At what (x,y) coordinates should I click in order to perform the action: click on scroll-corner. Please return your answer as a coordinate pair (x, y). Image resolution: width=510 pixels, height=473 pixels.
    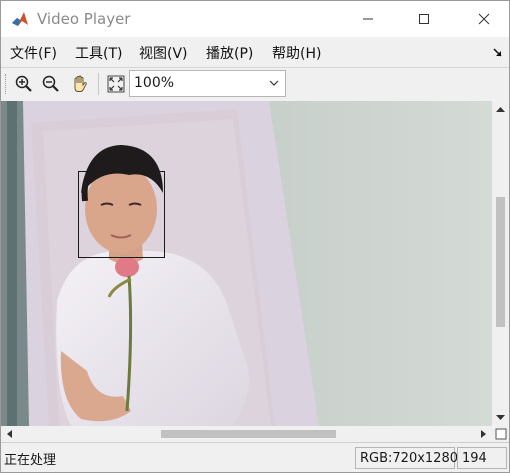
    Looking at the image, I should click on (500, 434).